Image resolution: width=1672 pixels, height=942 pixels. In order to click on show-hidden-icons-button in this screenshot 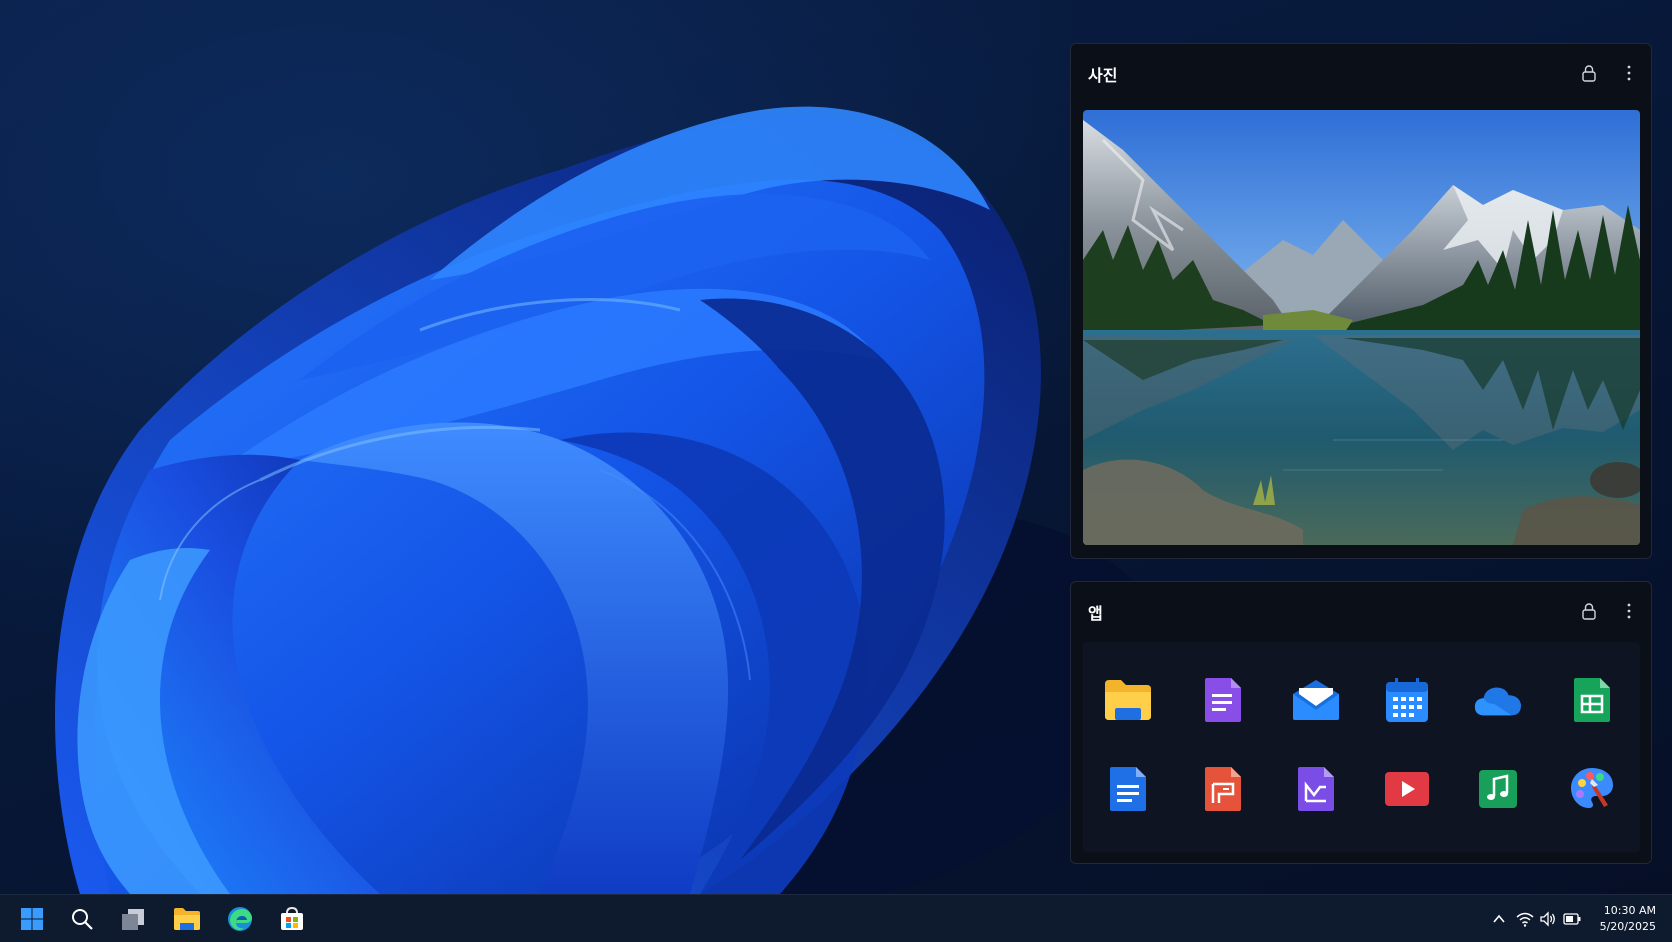, I will do `click(1499, 919)`.